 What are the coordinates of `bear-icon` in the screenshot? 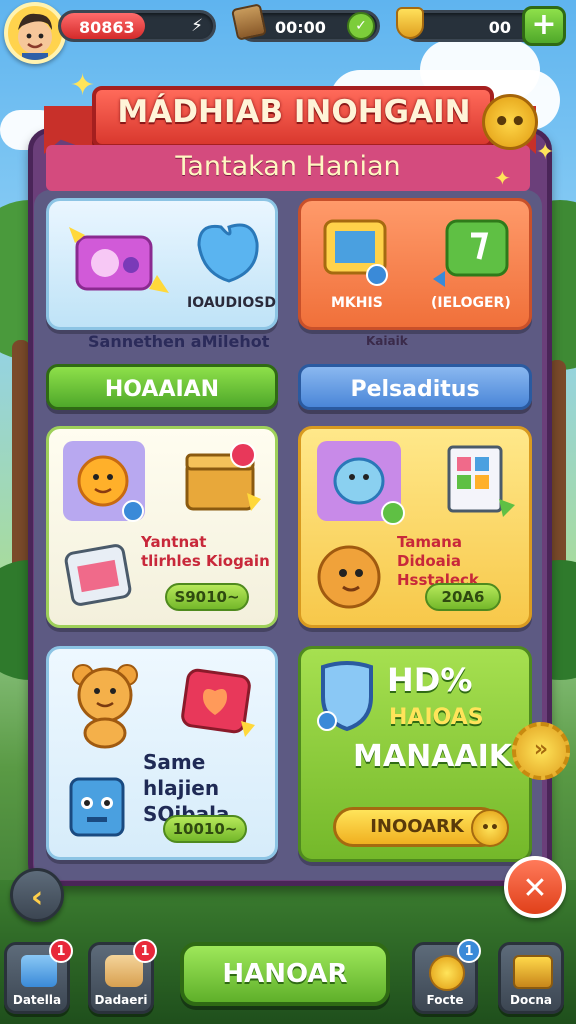 It's located at (105, 706).